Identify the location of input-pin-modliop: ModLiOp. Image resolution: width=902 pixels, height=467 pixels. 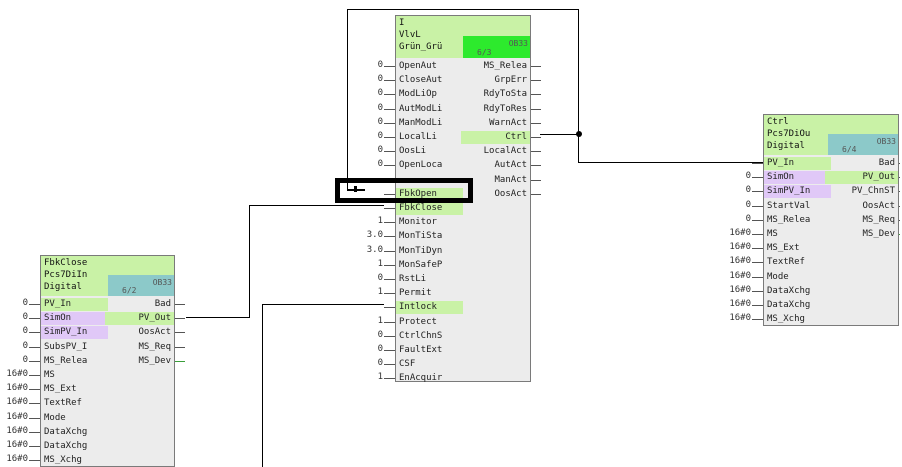
(429, 94).